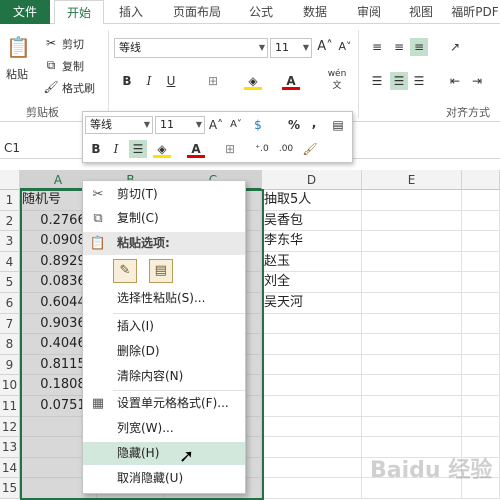 This screenshot has width=500, height=500. What do you see at coordinates (312, 200) in the screenshot?
I see `cell-d1: 抽取5人` at bounding box center [312, 200].